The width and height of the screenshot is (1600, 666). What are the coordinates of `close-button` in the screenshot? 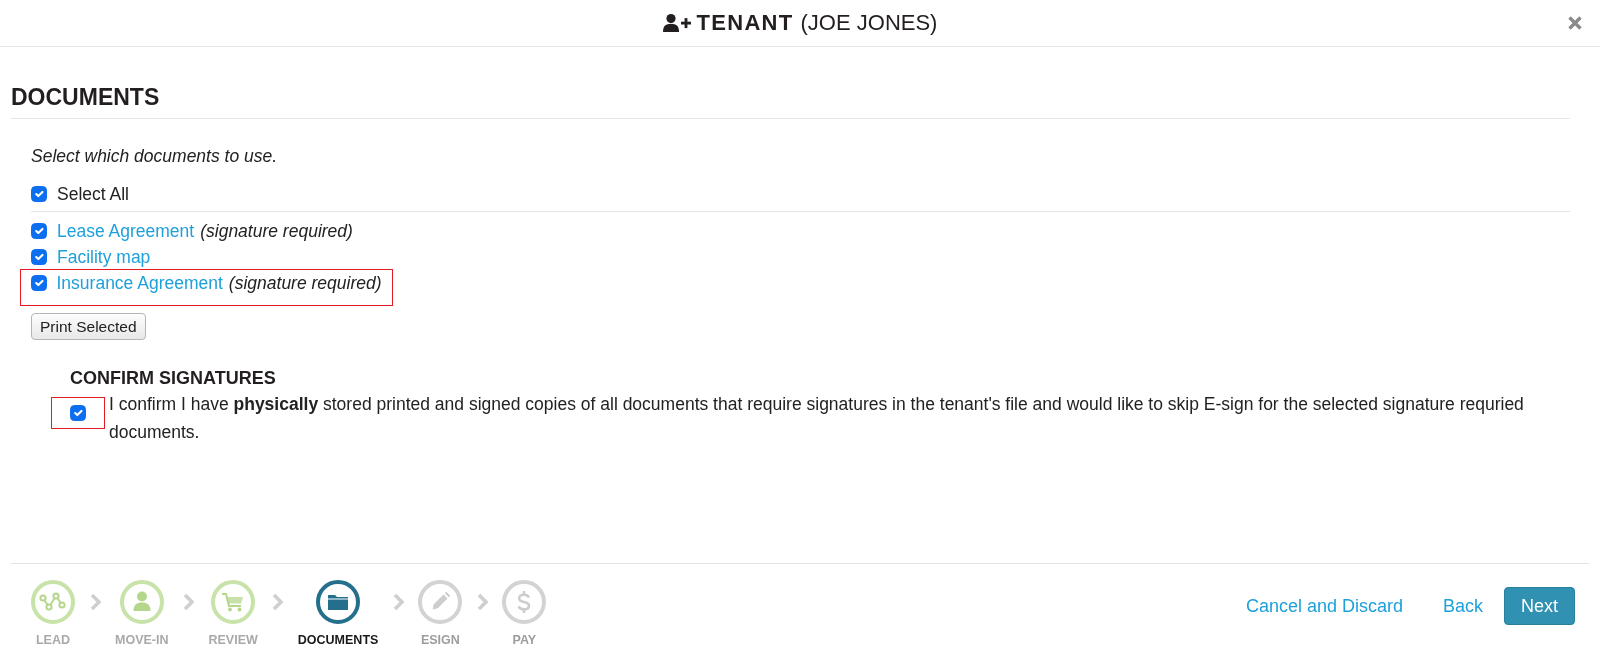 It's located at (1575, 23).